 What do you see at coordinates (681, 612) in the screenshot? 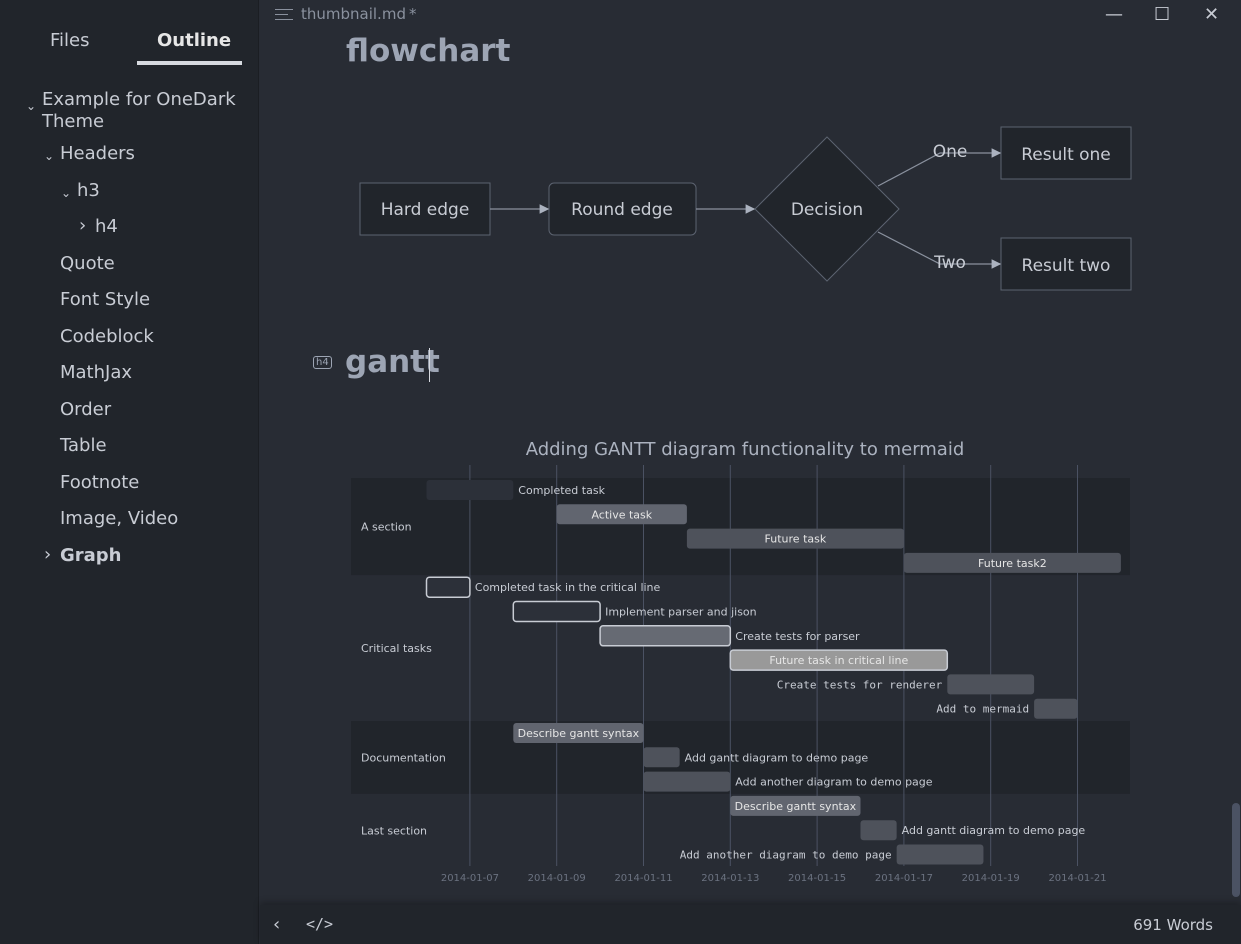
I see `task-label: Implement parser and jison` at bounding box center [681, 612].